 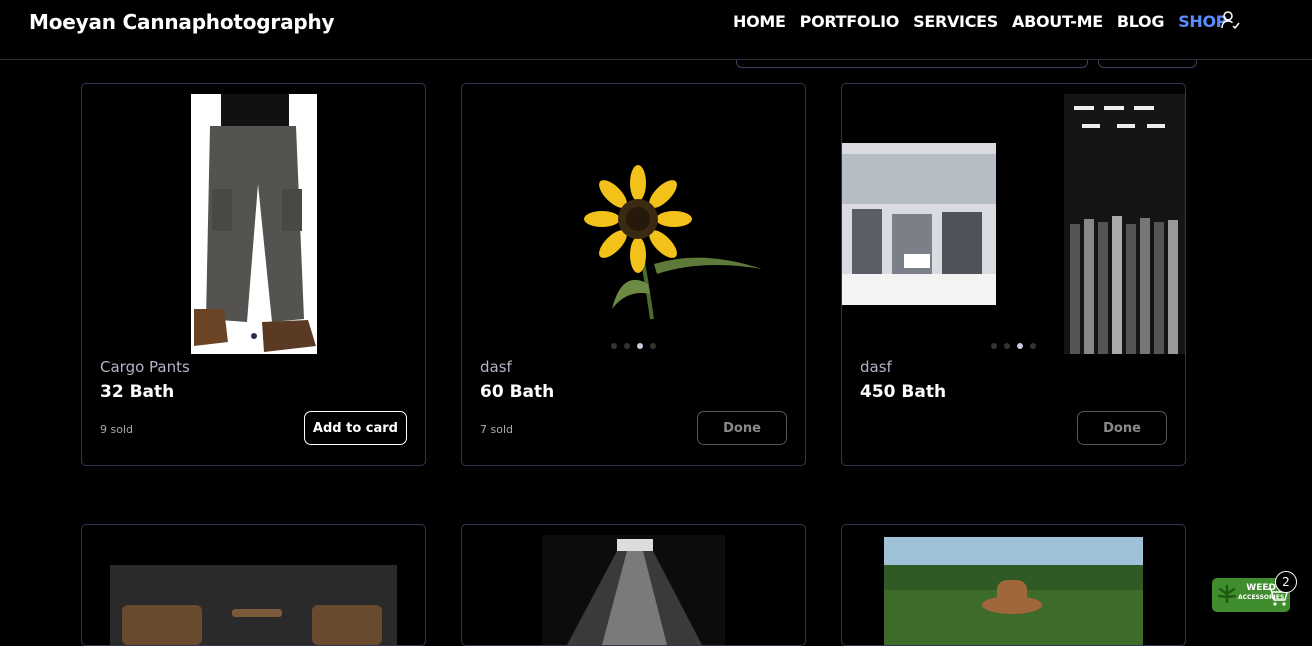 What do you see at coordinates (182, 22) in the screenshot?
I see `site-brand: Moeyan Cannaphotography` at bounding box center [182, 22].